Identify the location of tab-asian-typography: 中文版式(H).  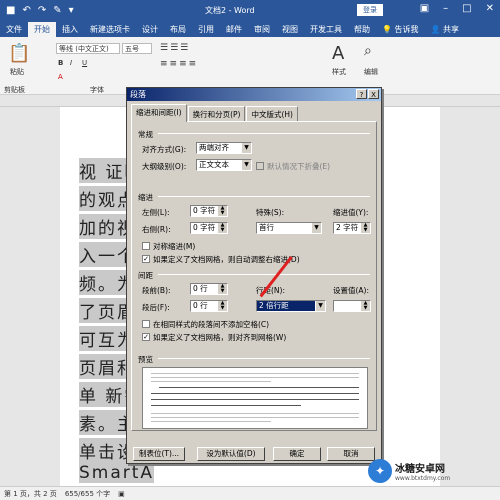
(272, 114).